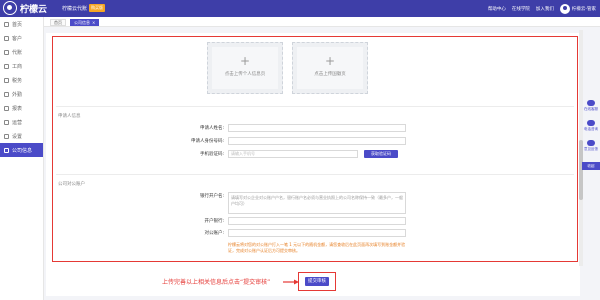  What do you see at coordinates (317, 281) in the screenshot?
I see `submit-review-button: 提交审核` at bounding box center [317, 281].